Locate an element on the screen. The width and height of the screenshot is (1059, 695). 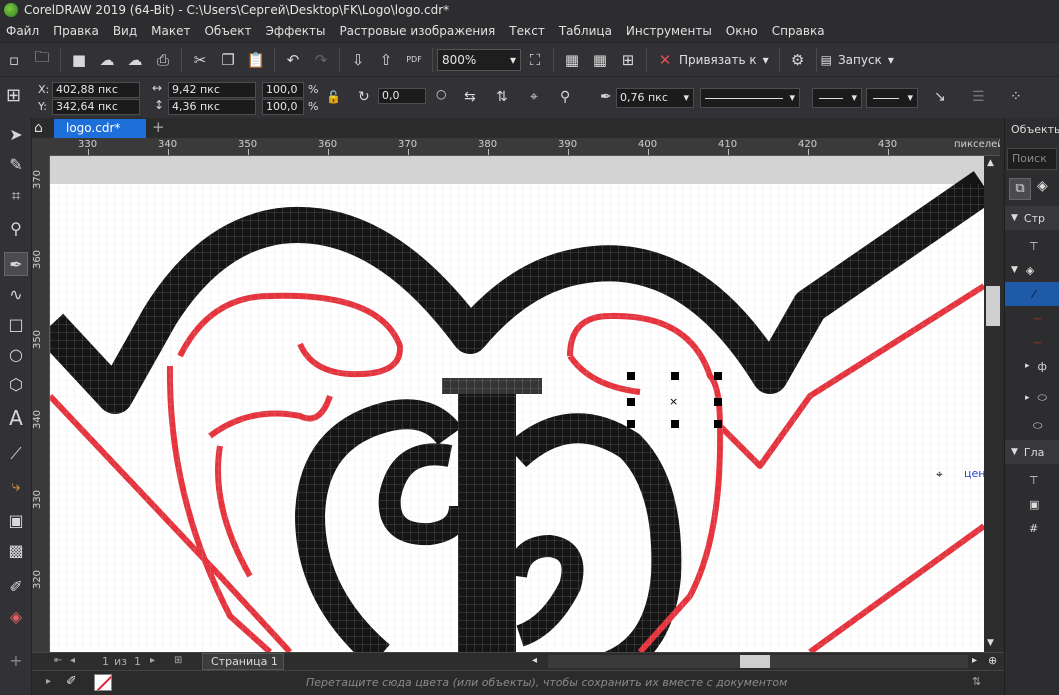
layers-icon: ◈ is located at coordinates (1042, 186).